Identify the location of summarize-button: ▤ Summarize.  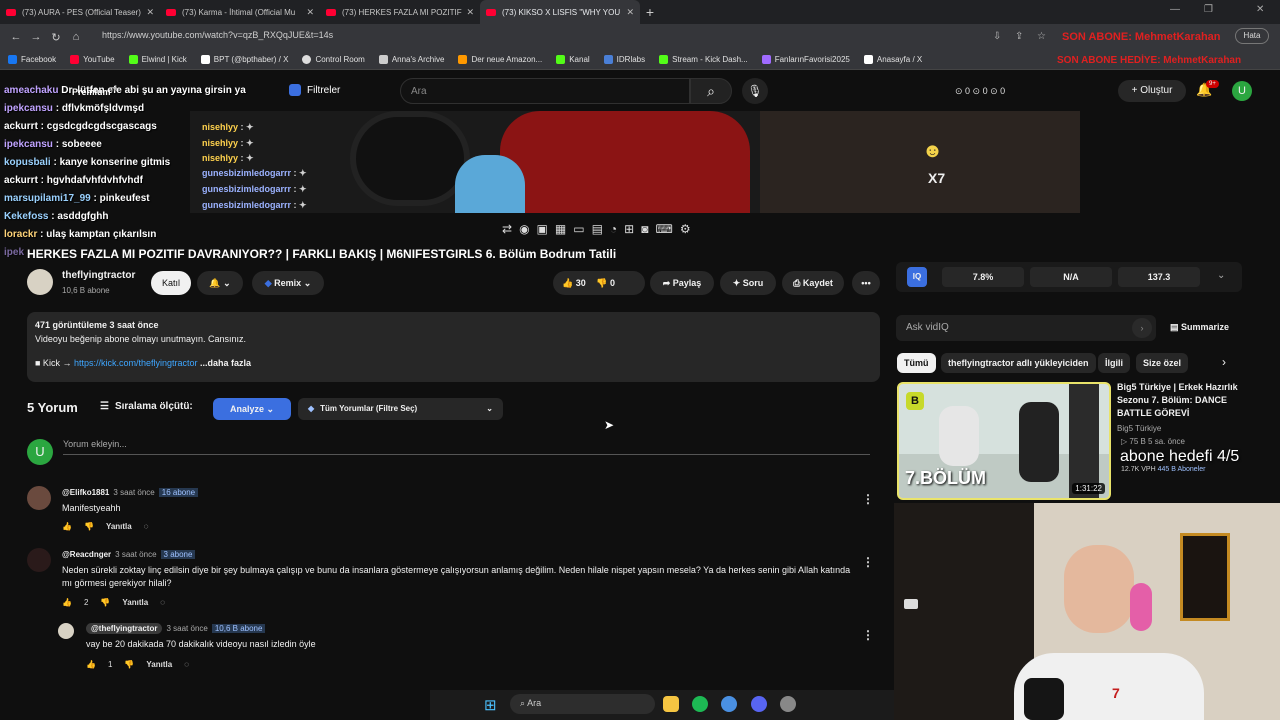
(1199, 327).